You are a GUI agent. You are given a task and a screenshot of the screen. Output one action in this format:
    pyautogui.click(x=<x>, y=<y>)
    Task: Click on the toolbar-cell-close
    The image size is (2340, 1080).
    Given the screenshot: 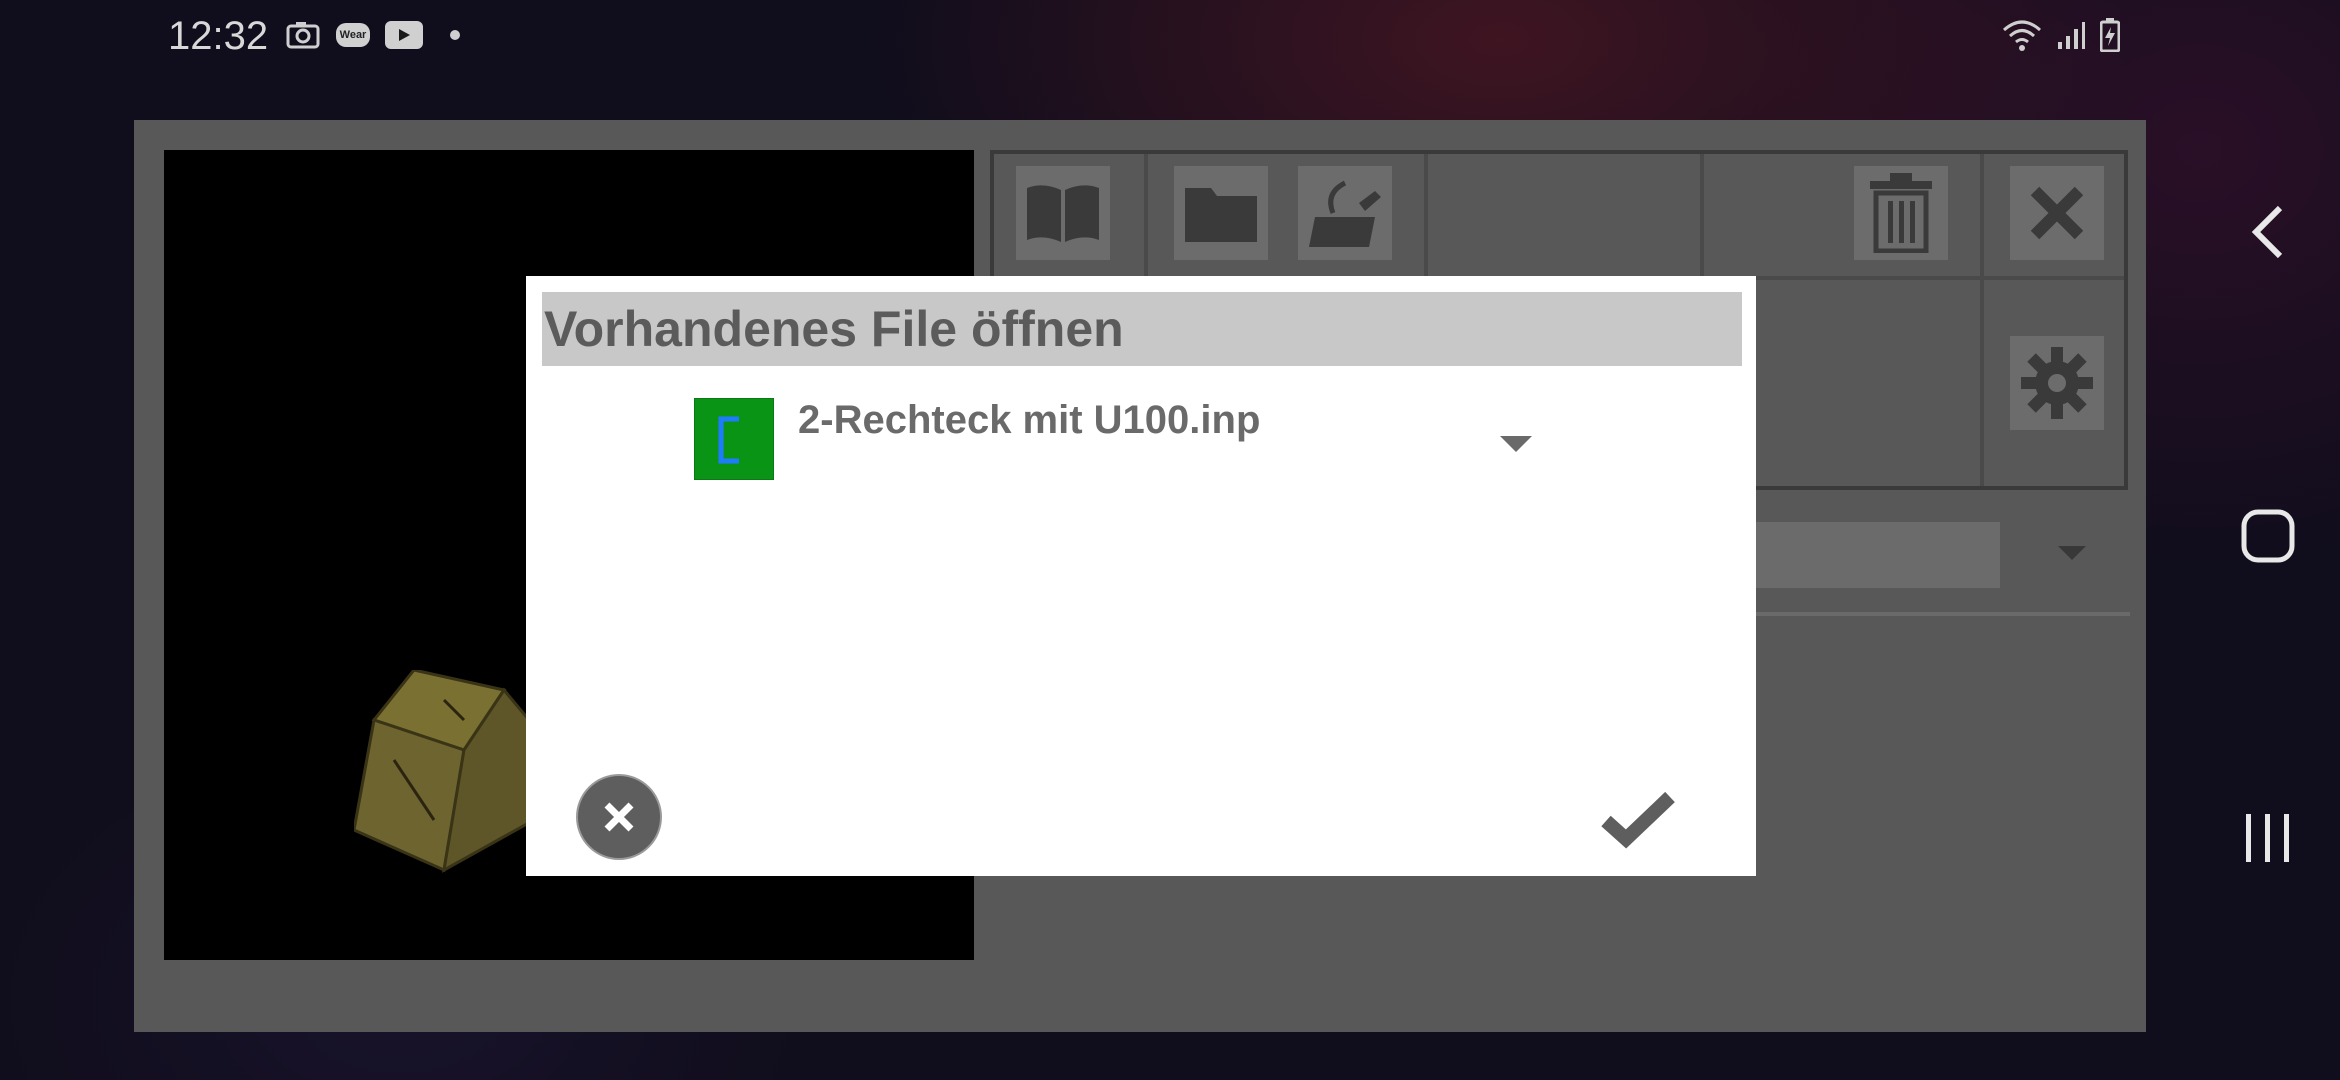 What is the action you would take?
    pyautogui.click(x=2054, y=215)
    